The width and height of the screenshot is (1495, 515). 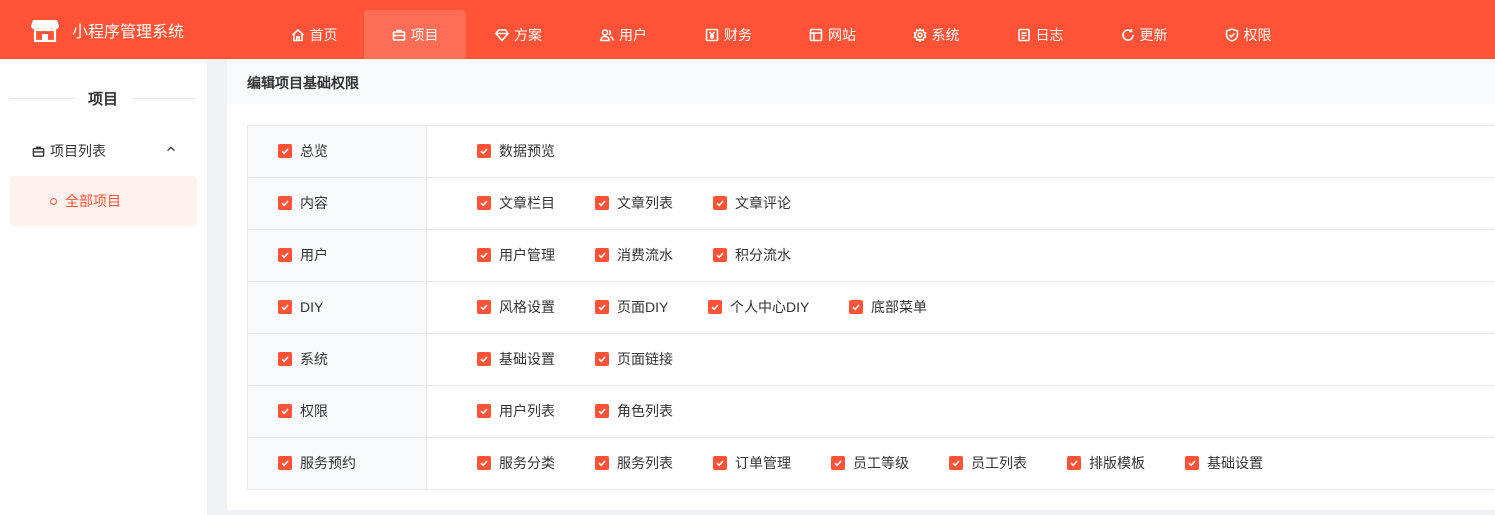 I want to click on permission-checkbox: 员工等级, so click(x=870, y=463).